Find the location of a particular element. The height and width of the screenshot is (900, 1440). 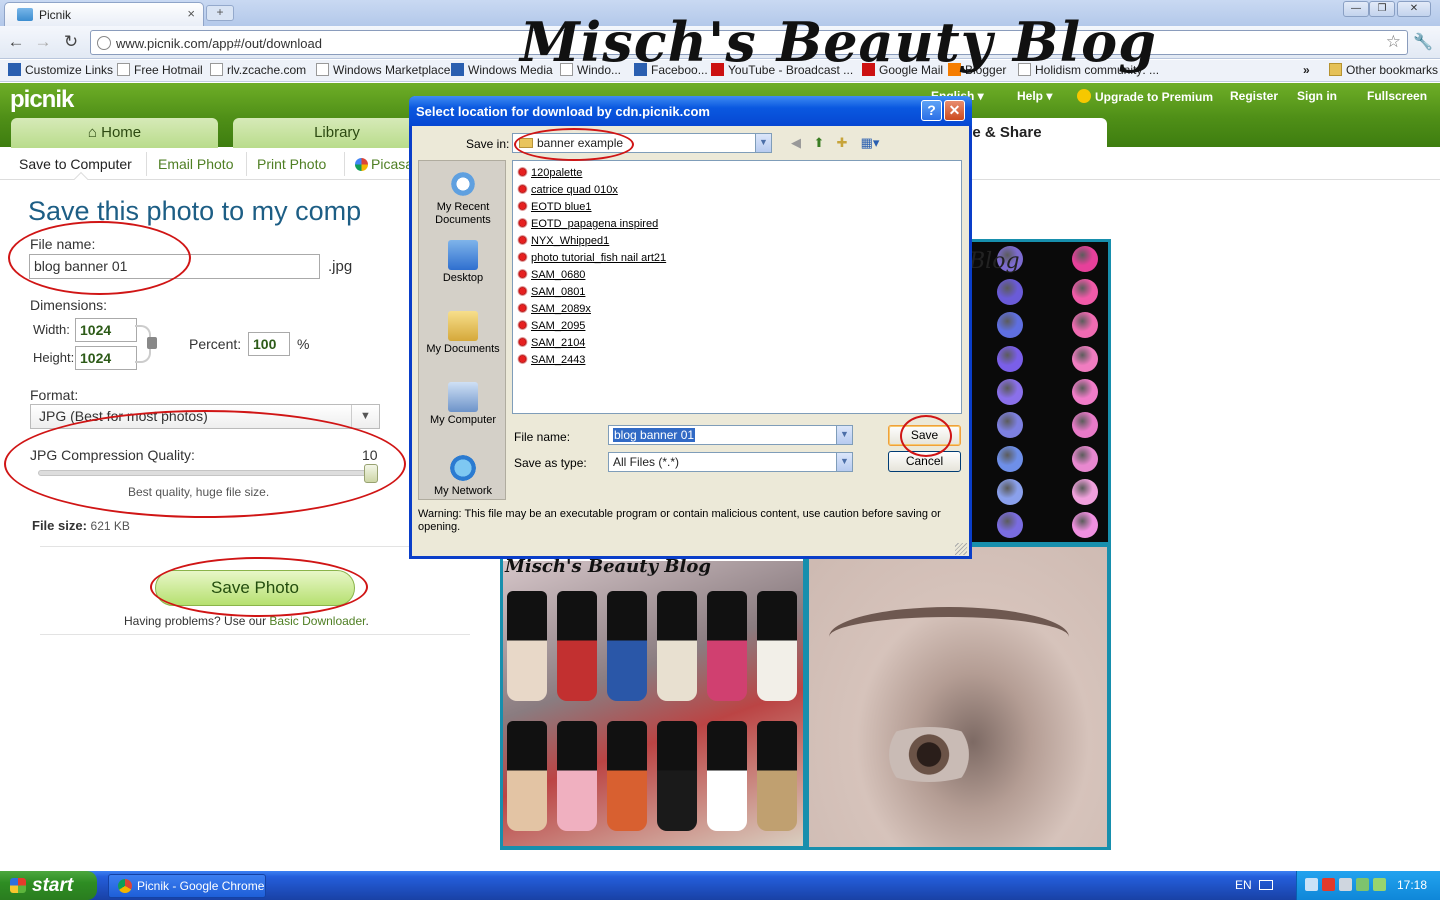

save-in-select: banner example ▼ is located at coordinates (642, 143).